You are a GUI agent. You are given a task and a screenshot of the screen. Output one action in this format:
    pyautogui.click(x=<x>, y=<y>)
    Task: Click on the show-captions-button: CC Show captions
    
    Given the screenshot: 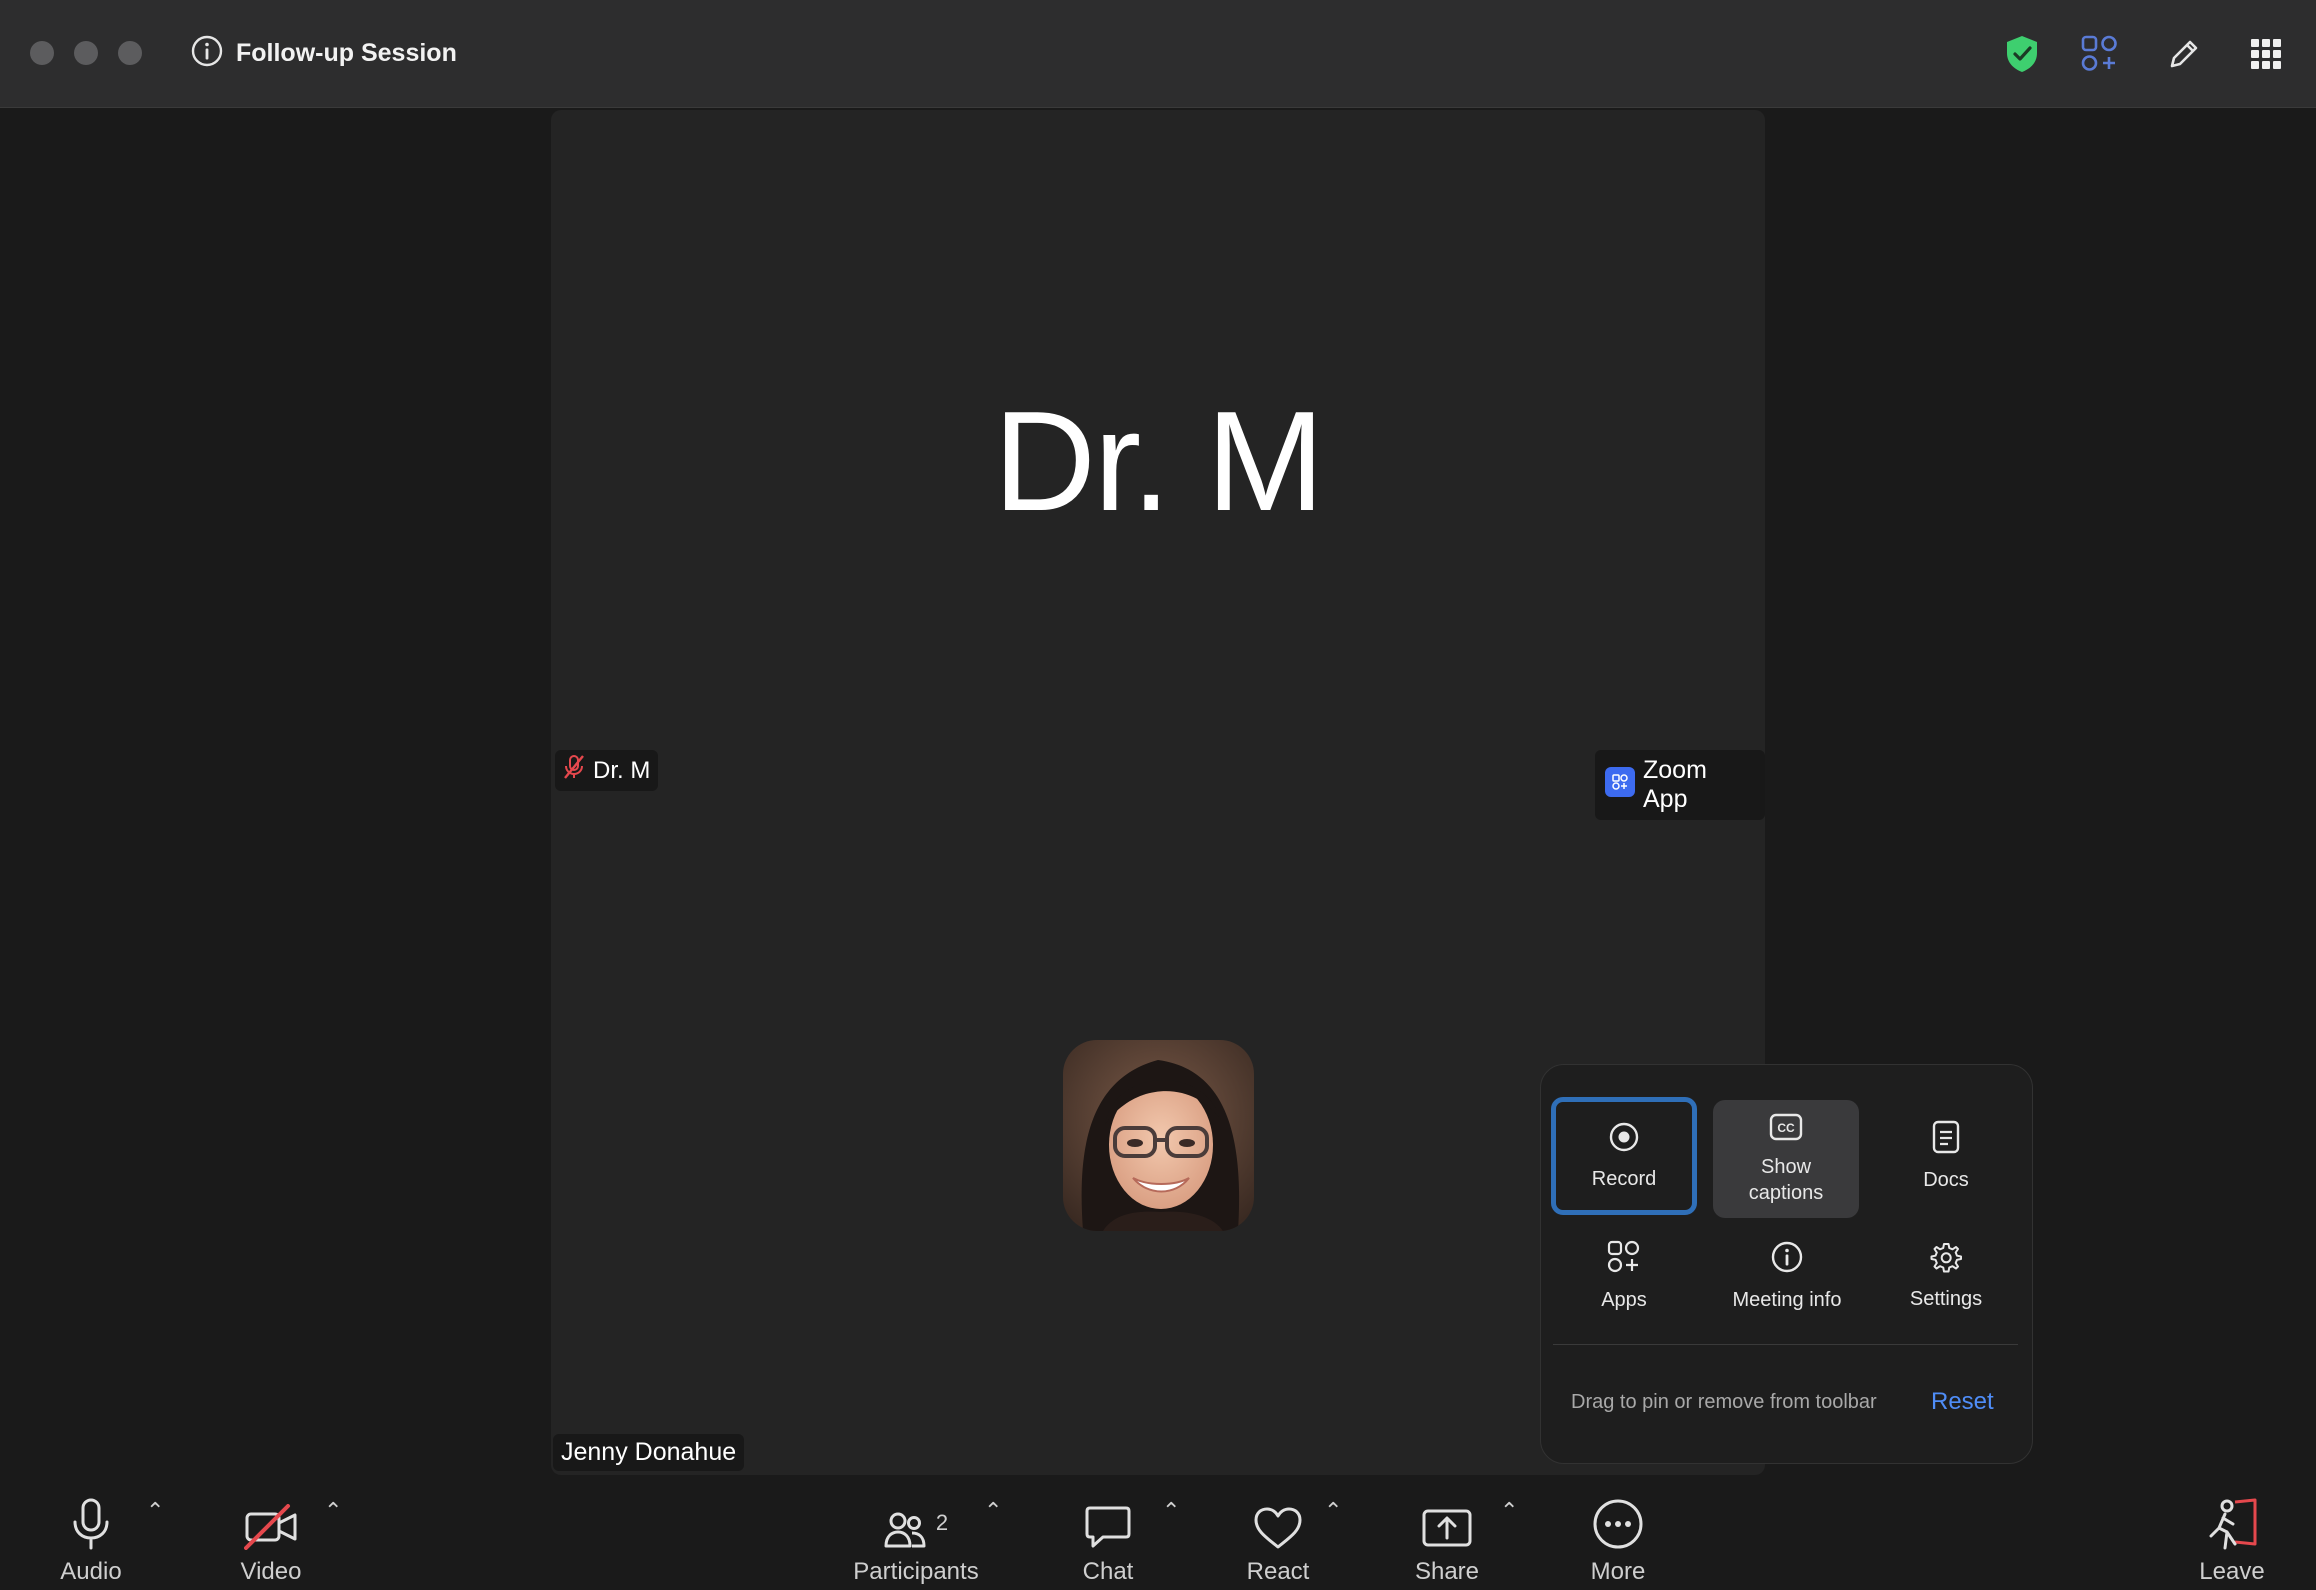 What is the action you would take?
    pyautogui.click(x=1786, y=1159)
    